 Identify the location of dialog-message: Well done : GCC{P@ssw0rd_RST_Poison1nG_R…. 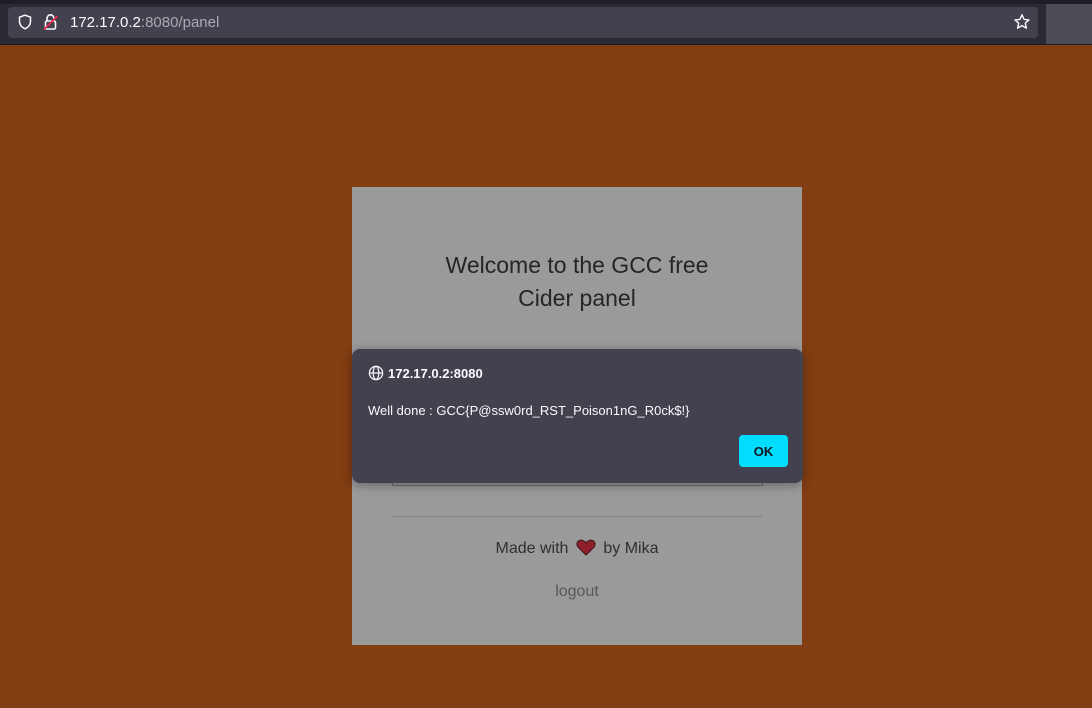
(529, 410).